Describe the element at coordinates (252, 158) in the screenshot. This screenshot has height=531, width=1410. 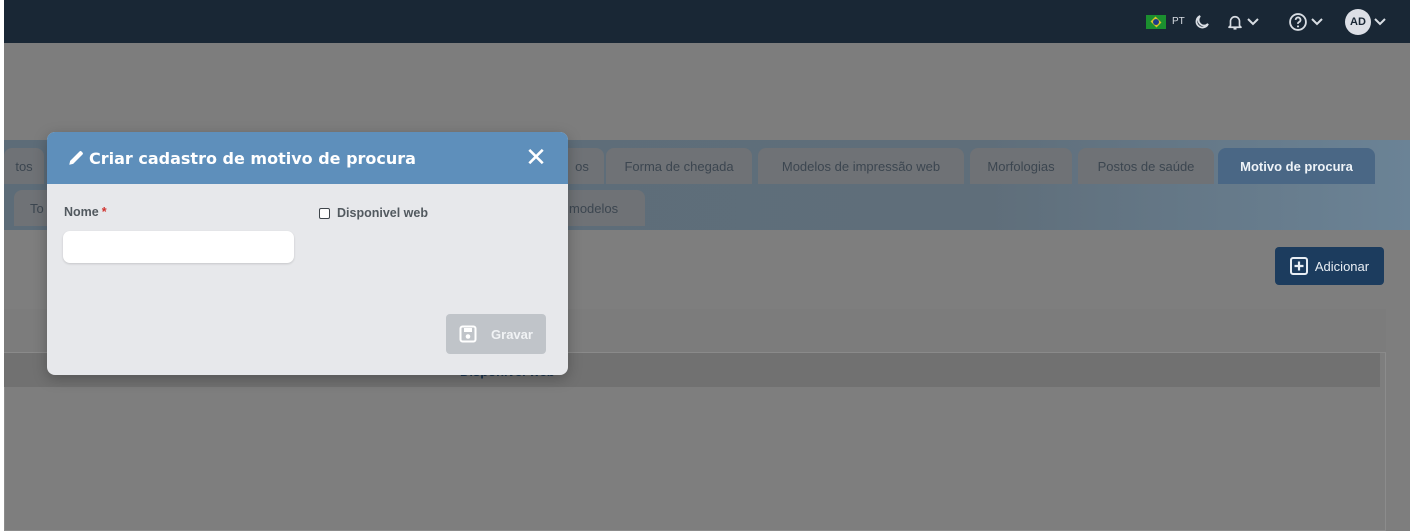
I see `modal-title: Criar cadastro de motivo de procura` at that location.